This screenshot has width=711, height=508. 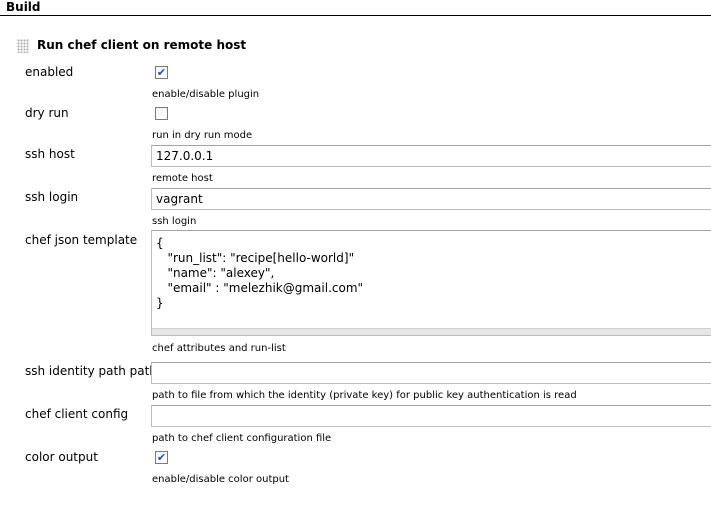 What do you see at coordinates (23, 46) in the screenshot?
I see `drag-handle-icon` at bounding box center [23, 46].